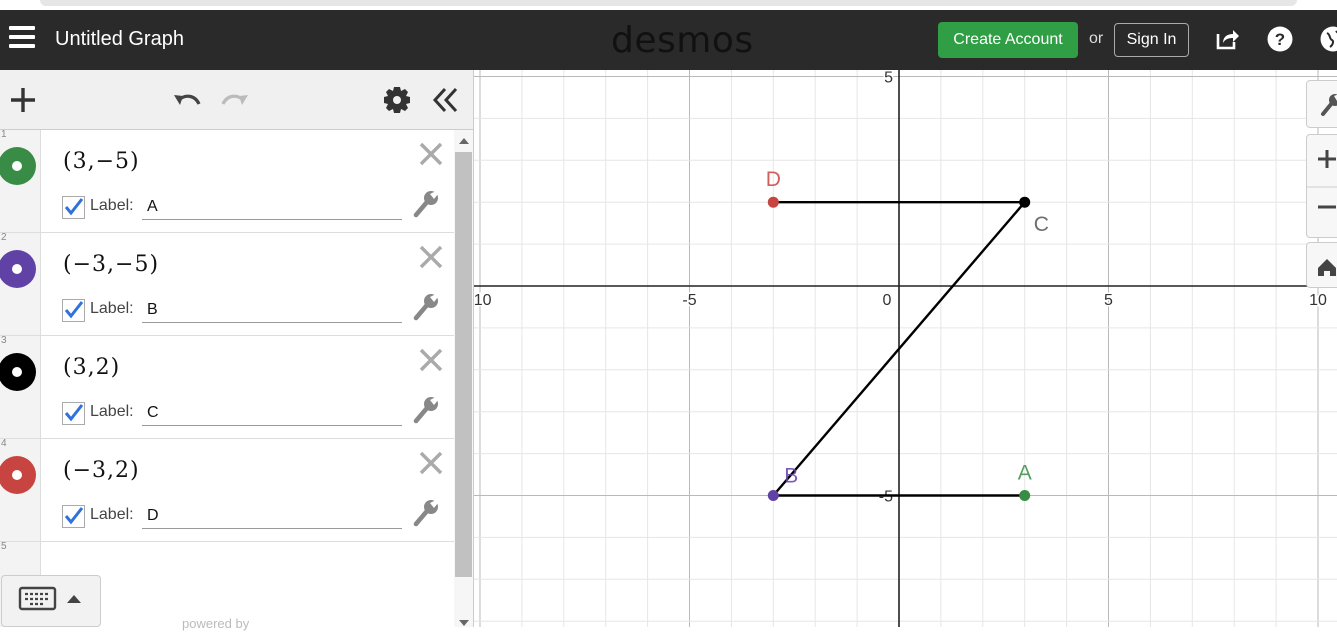  I want to click on expression-number: 2, so click(4, 237).